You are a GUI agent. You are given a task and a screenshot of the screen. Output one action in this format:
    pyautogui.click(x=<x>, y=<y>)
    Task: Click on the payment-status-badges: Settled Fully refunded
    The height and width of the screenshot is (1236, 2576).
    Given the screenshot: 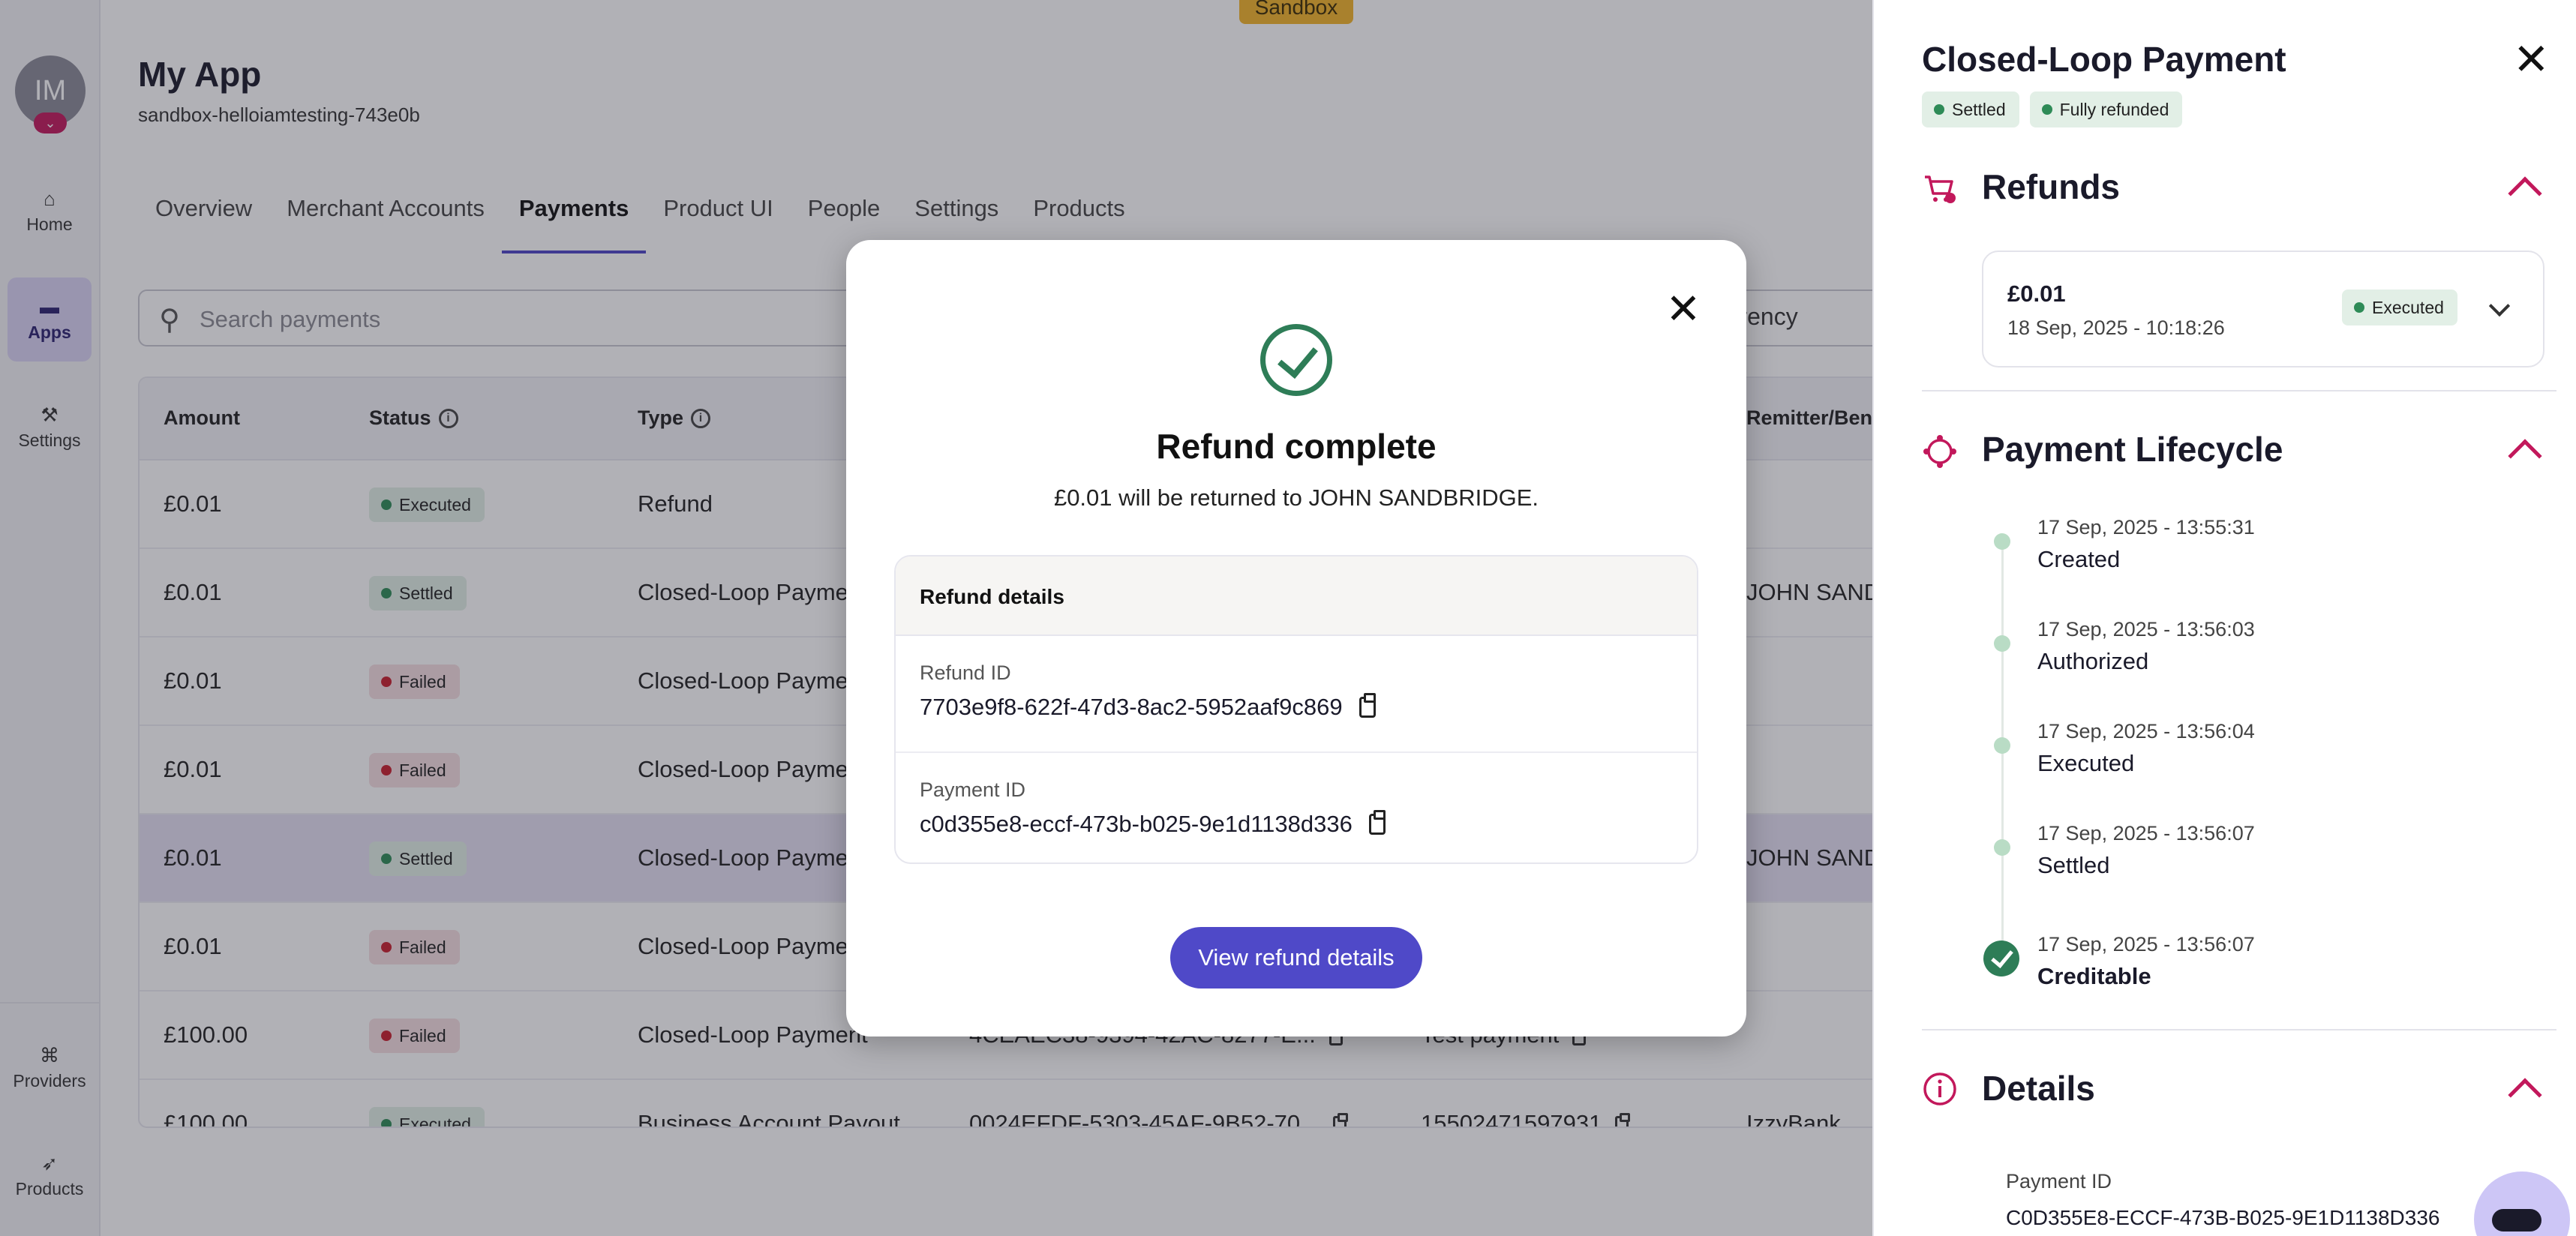 What is the action you would take?
    pyautogui.click(x=2052, y=110)
    